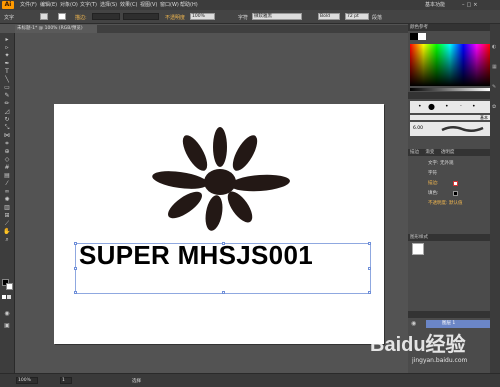  What do you see at coordinates (7, 88) in the screenshot?
I see `rectangle-tool-icon: ▭` at bounding box center [7, 88].